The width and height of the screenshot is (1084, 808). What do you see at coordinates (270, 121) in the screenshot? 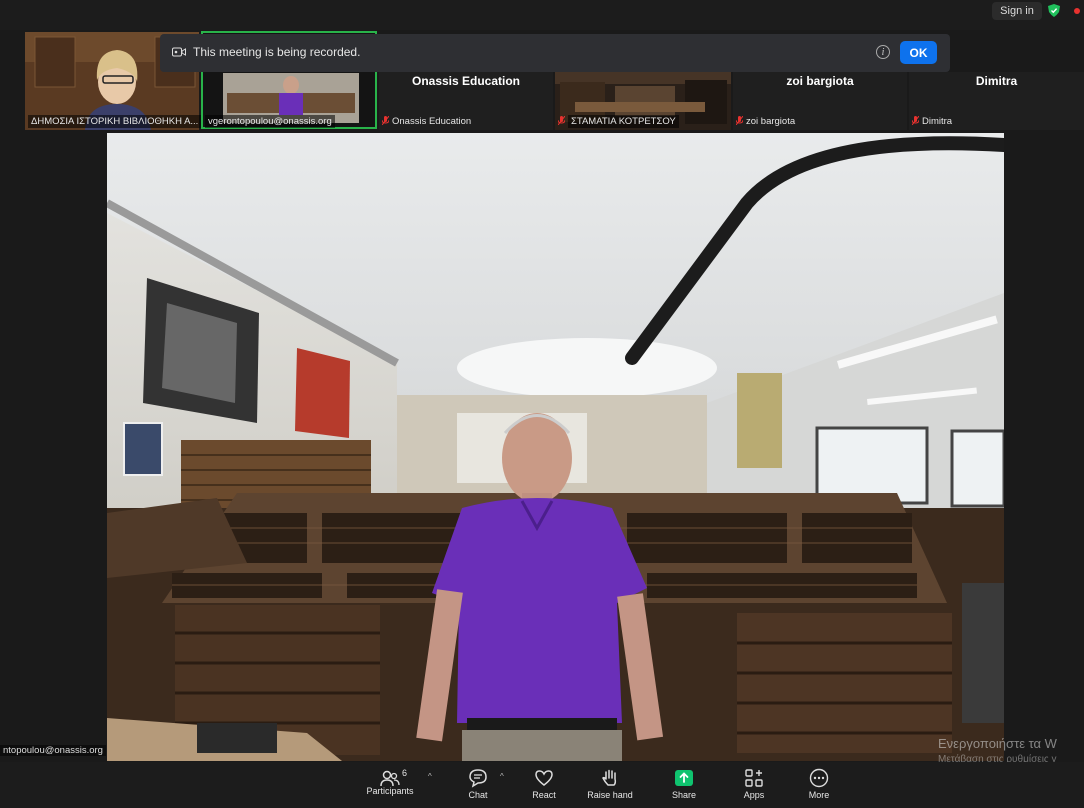
I see `participant-label-2: vgerontopoulou@onassis.org` at bounding box center [270, 121].